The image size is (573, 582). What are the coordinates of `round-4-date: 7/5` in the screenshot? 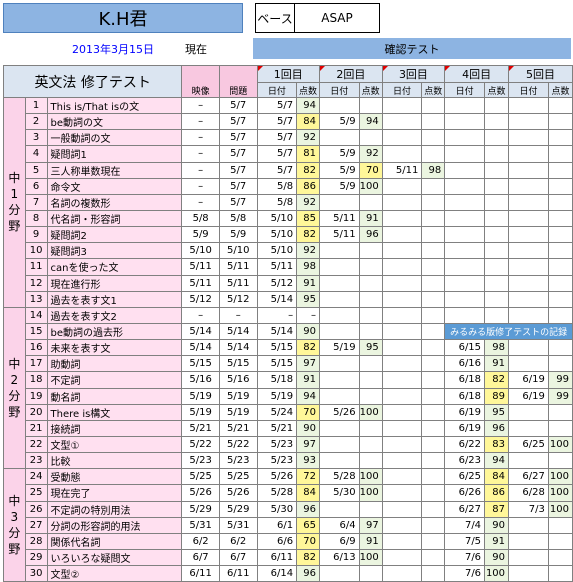 It's located at (465, 541).